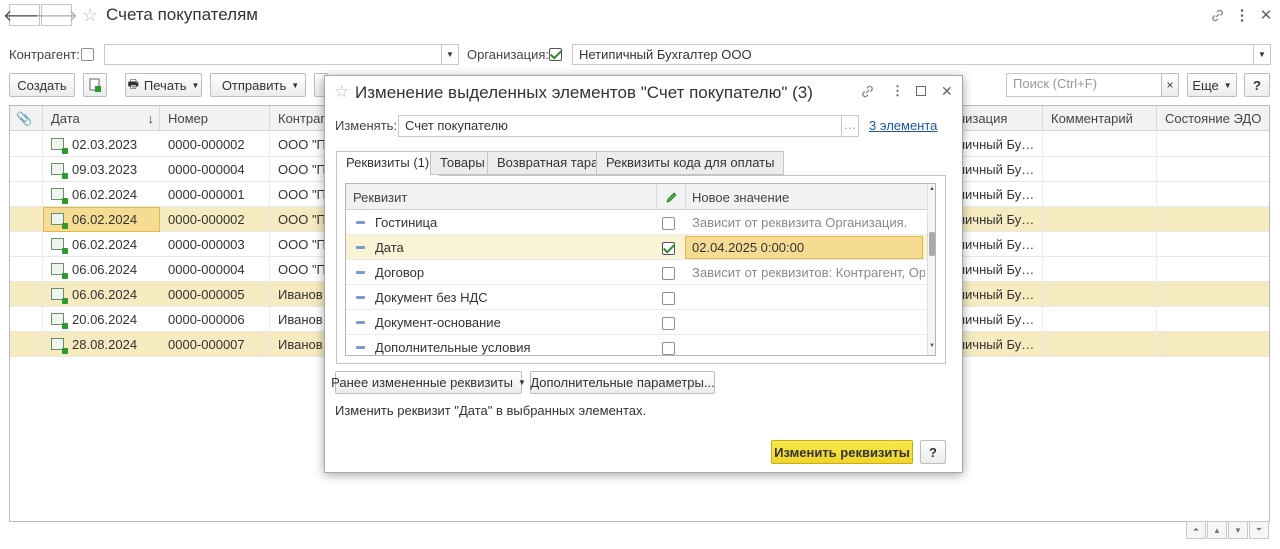  What do you see at coordinates (1217, 15) in the screenshot?
I see `link-icon` at bounding box center [1217, 15].